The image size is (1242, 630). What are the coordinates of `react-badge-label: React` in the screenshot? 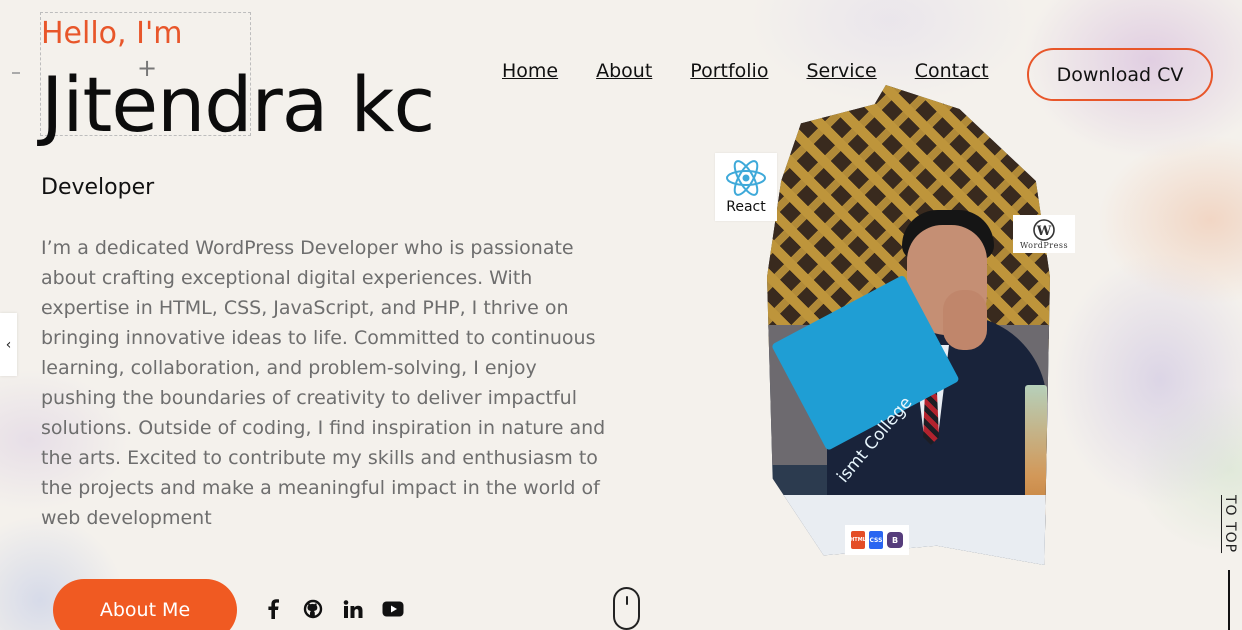 It's located at (746, 207).